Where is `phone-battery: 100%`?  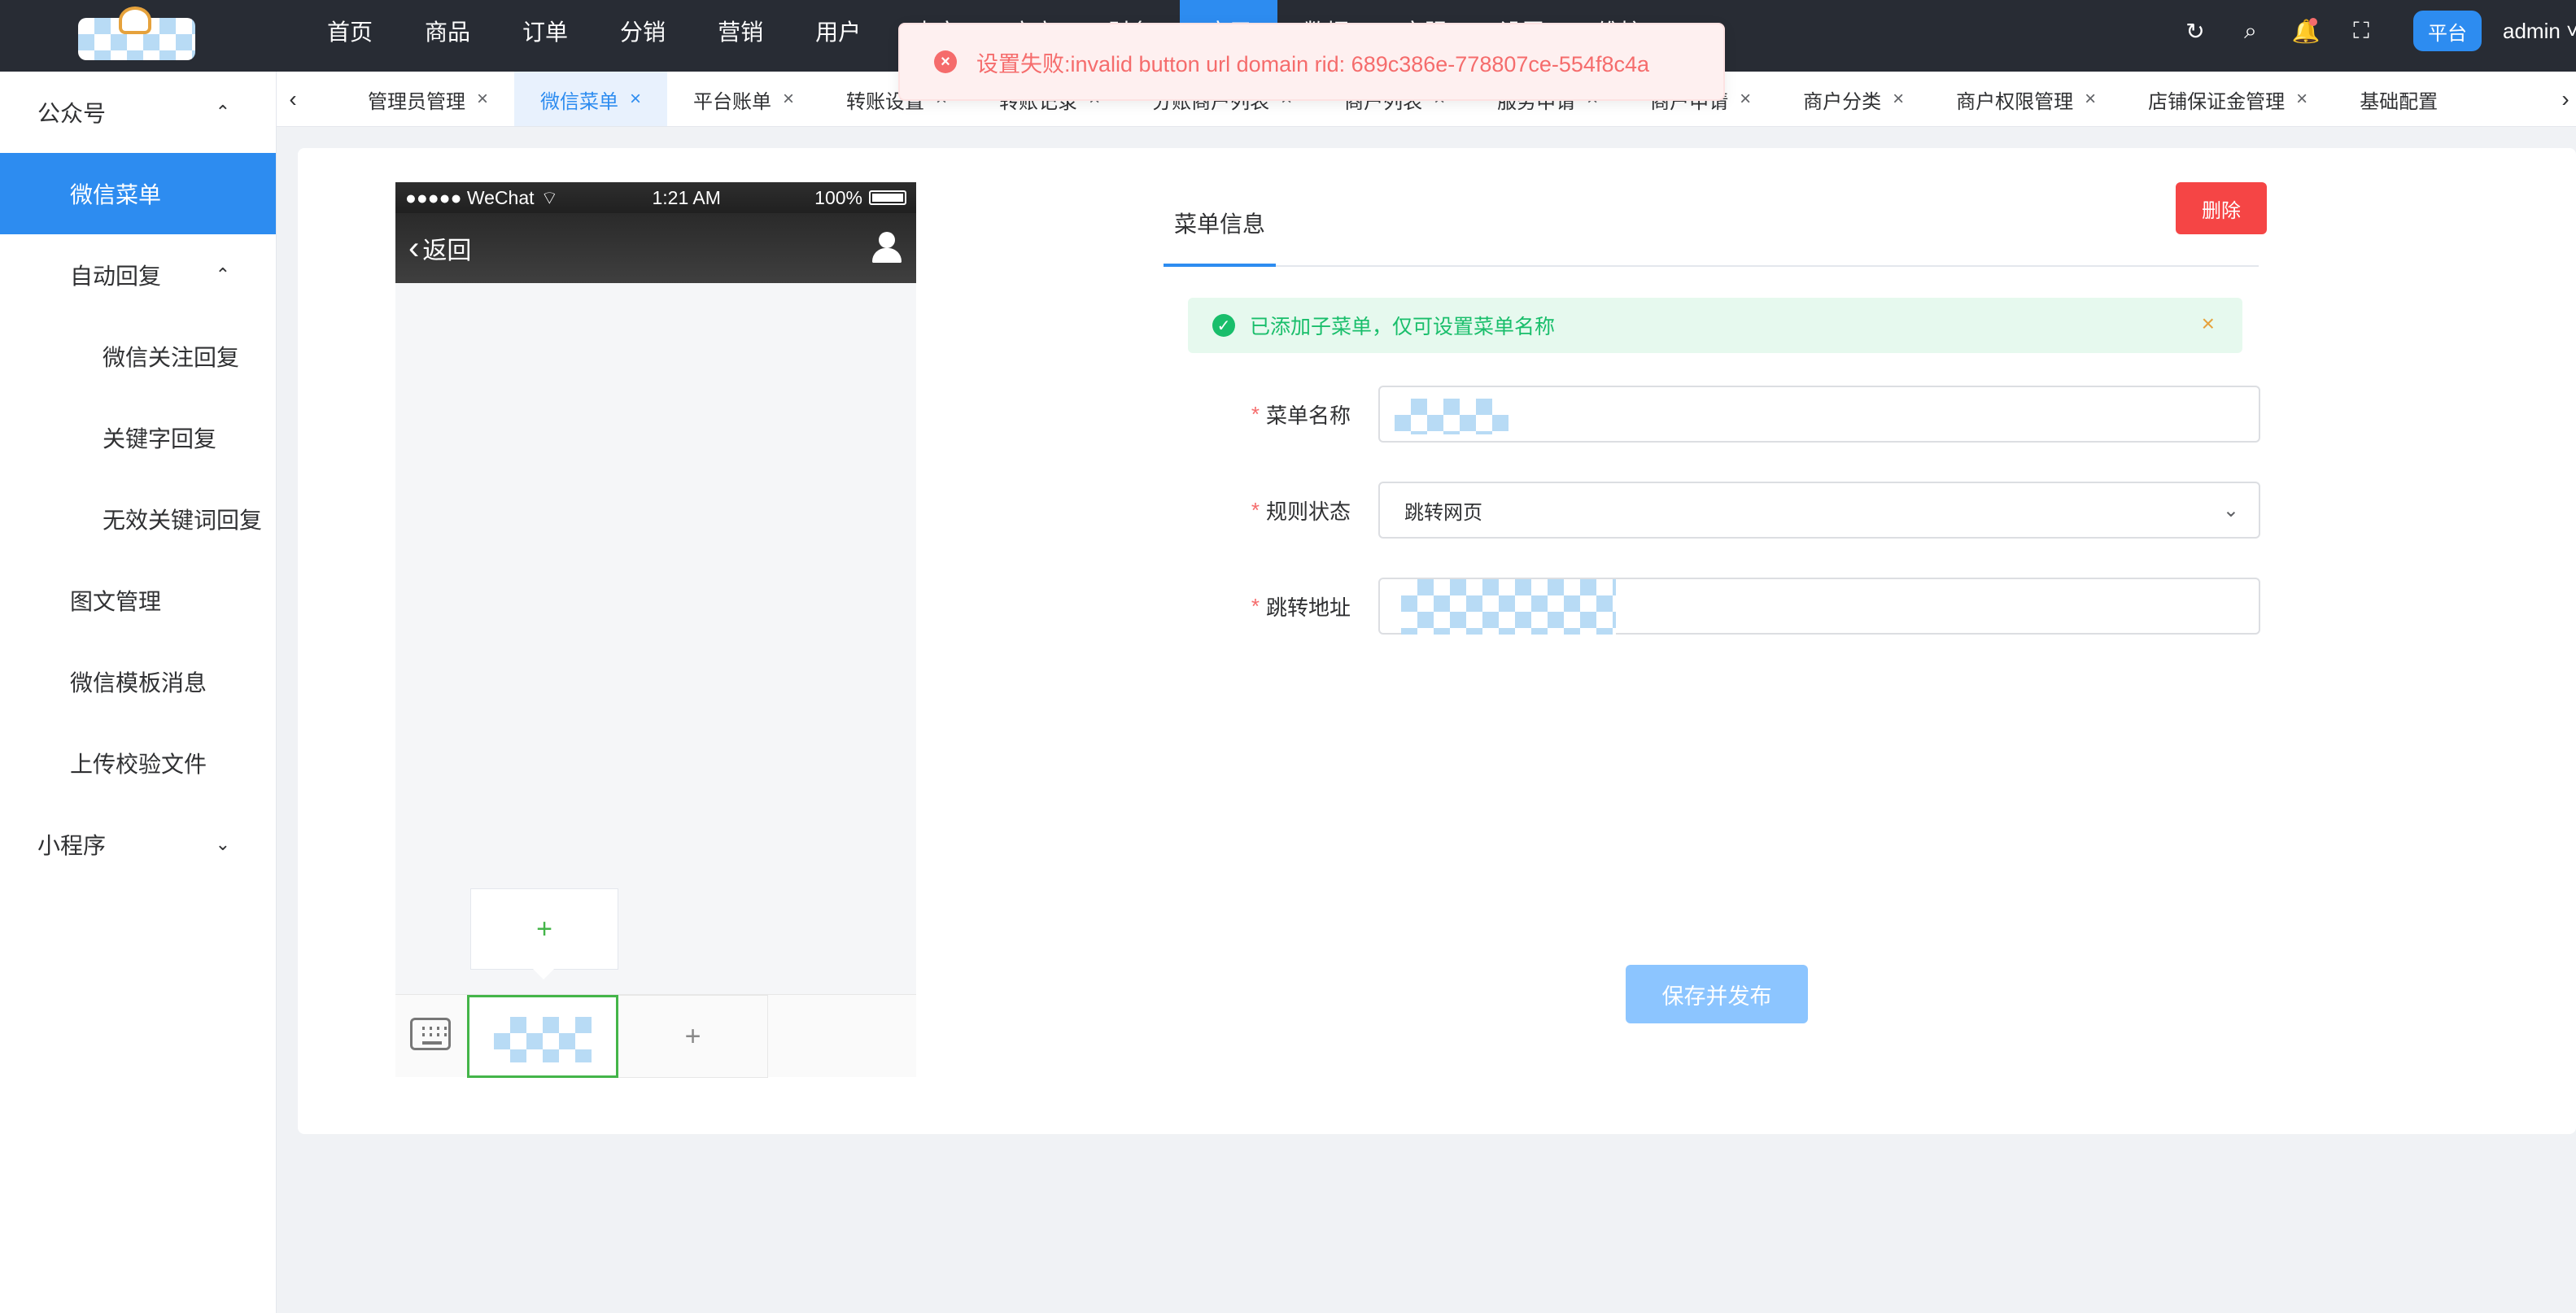
phone-battery: 100% is located at coordinates (860, 198).